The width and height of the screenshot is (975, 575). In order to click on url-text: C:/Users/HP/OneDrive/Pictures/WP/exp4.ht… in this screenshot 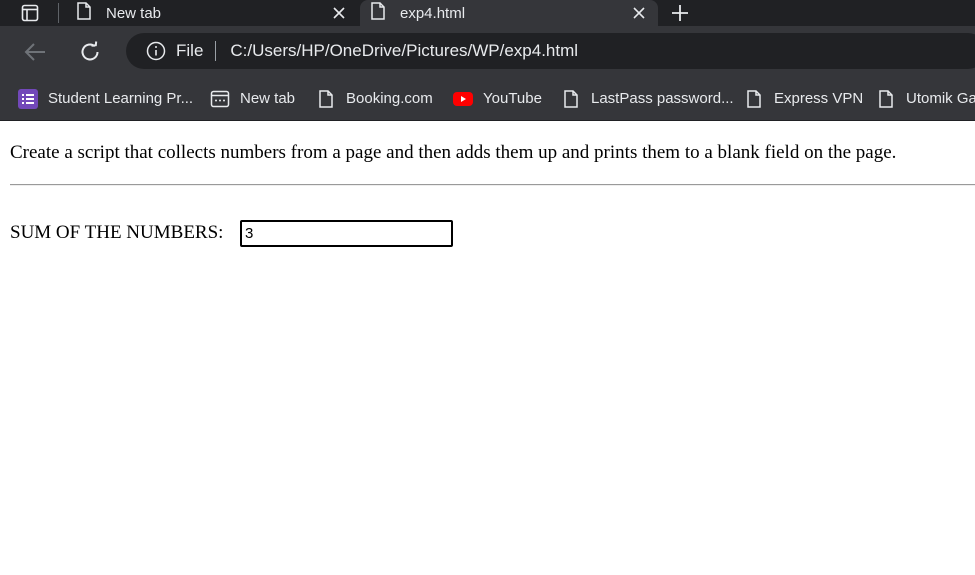, I will do `click(404, 51)`.